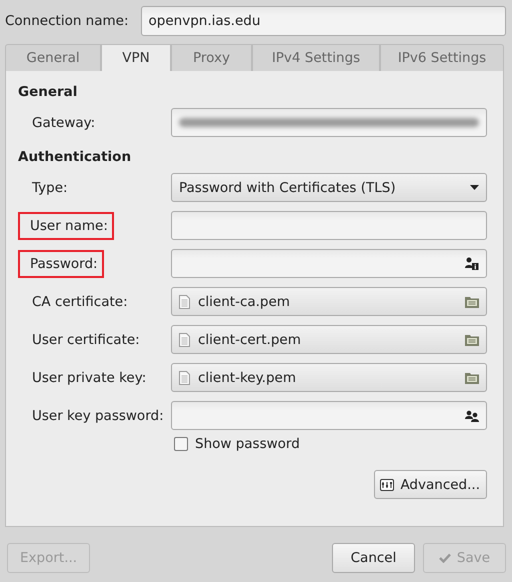 The image size is (512, 582). I want to click on cancel-button: Cancel, so click(373, 558).